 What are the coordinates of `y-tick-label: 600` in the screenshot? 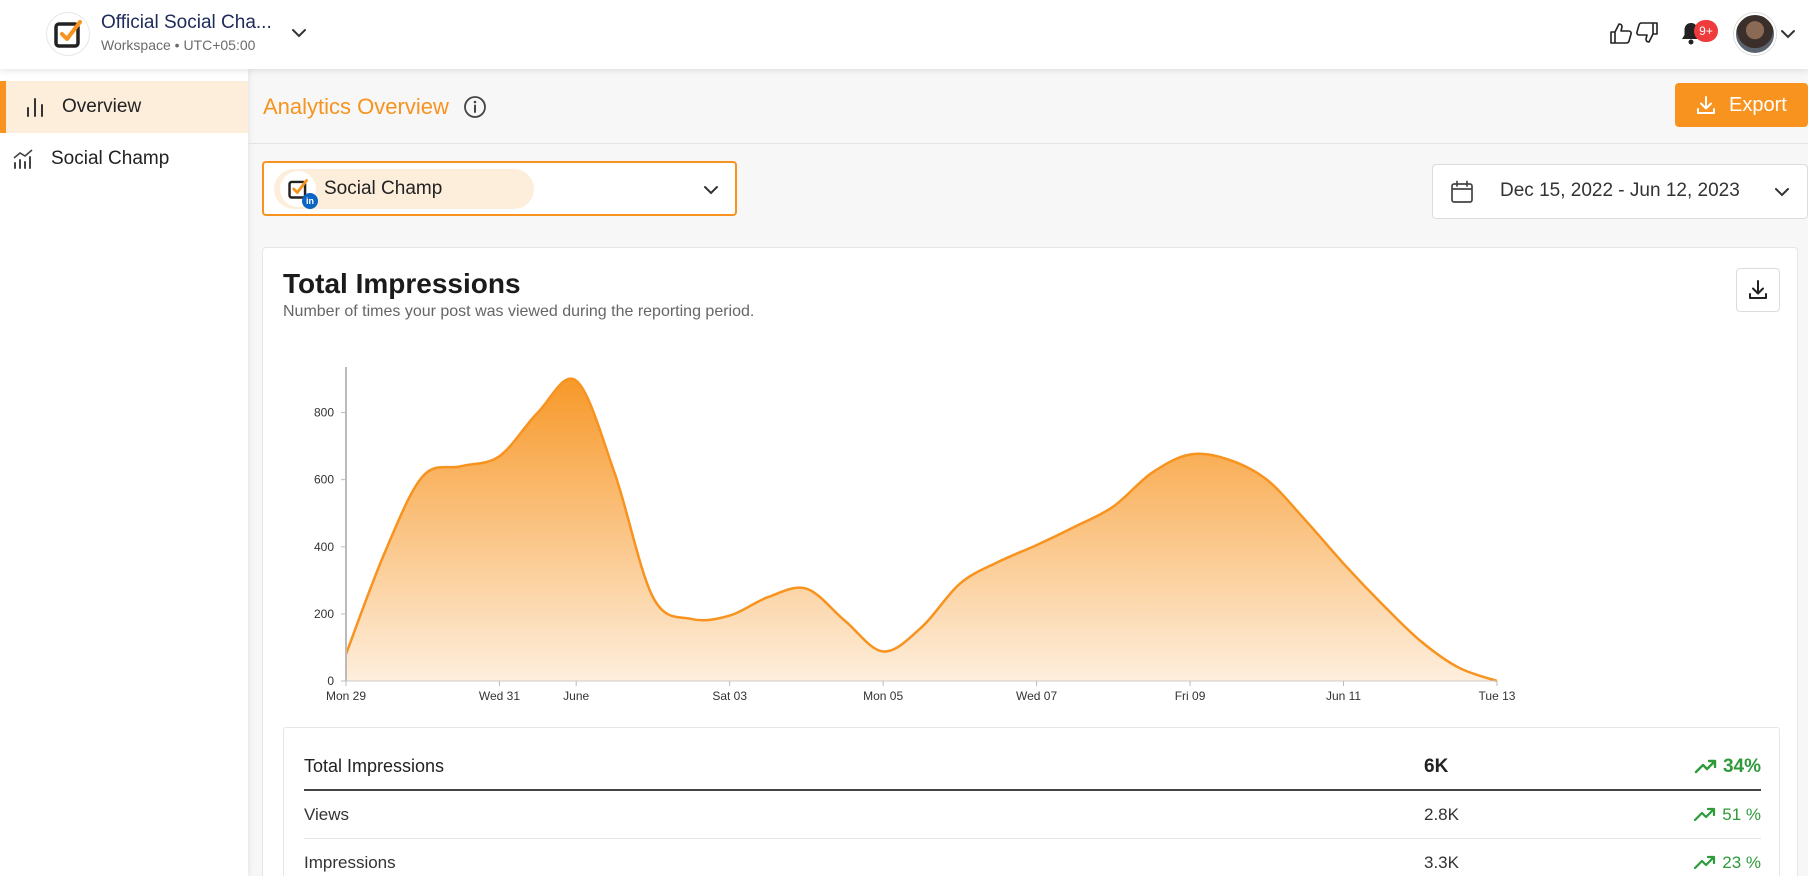 It's located at (324, 480).